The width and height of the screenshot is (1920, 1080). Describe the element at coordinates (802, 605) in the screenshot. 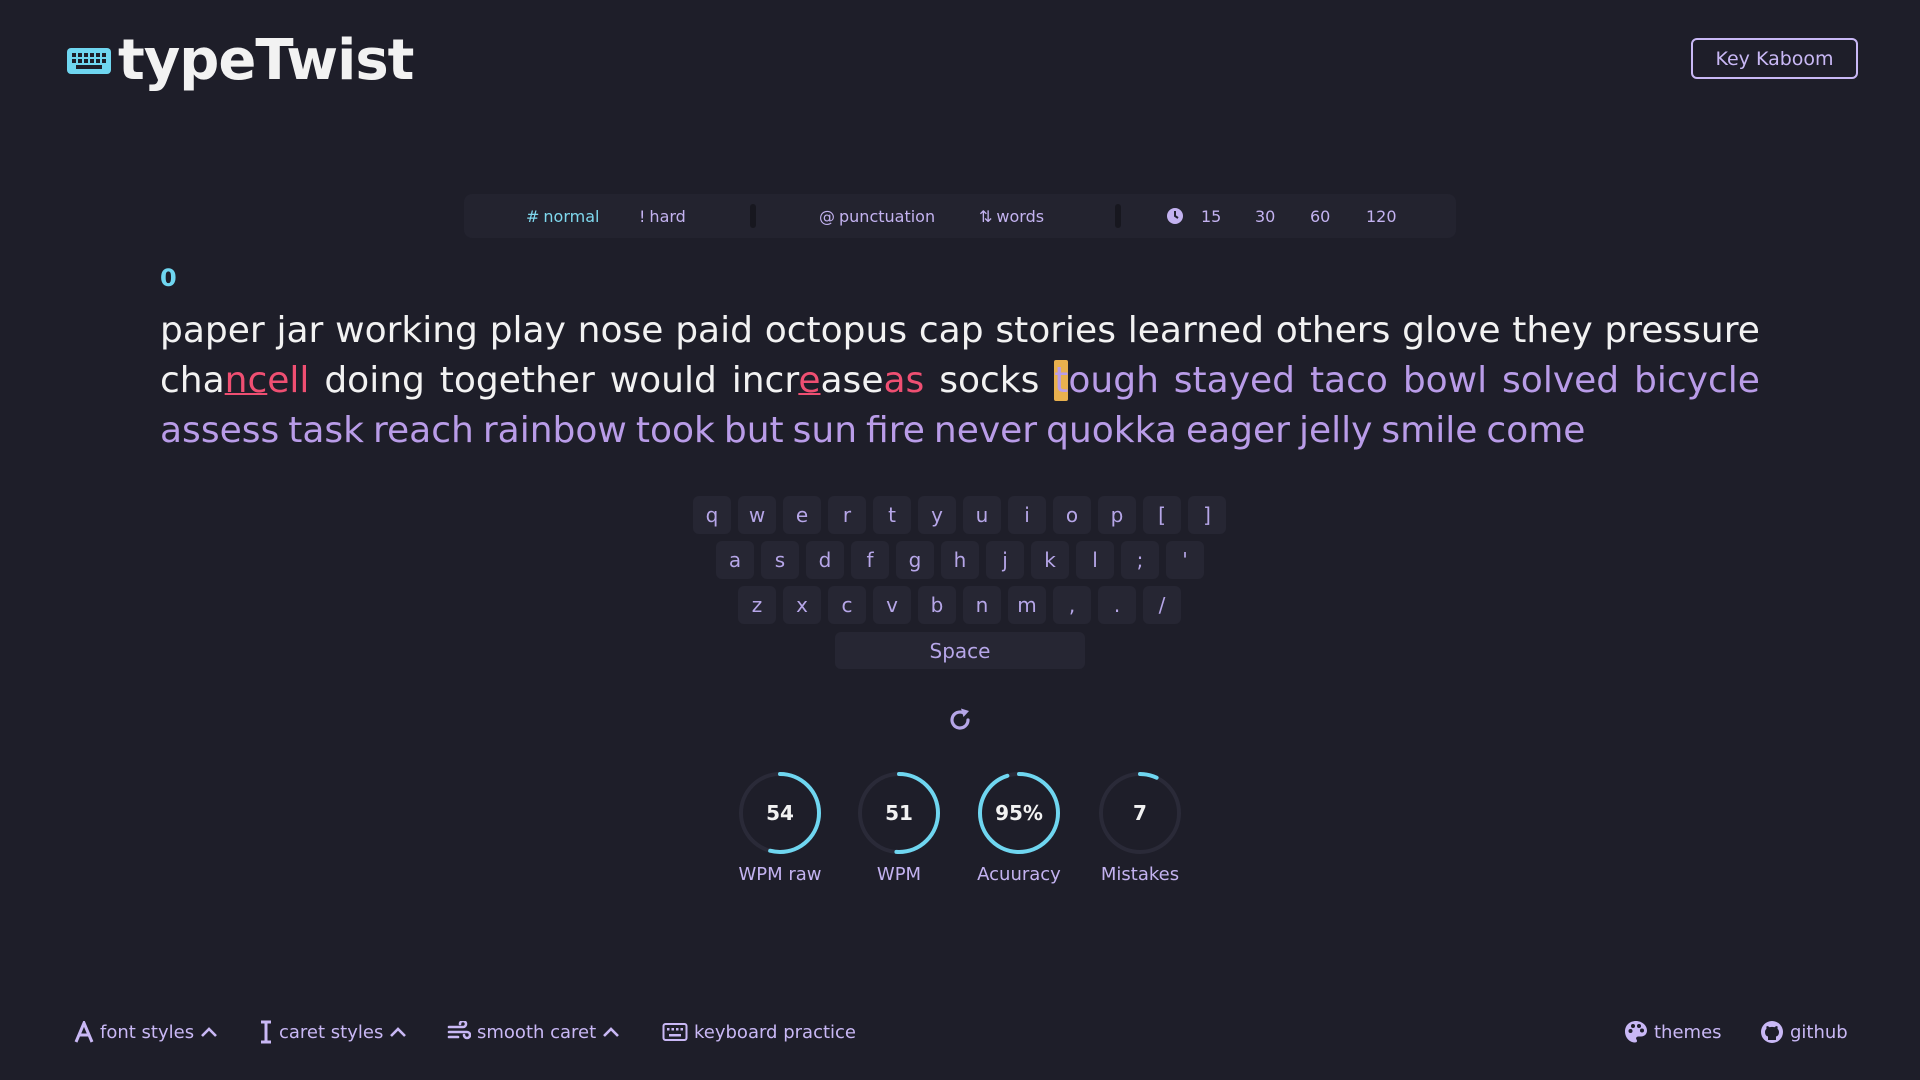

I see `key: x` at that location.